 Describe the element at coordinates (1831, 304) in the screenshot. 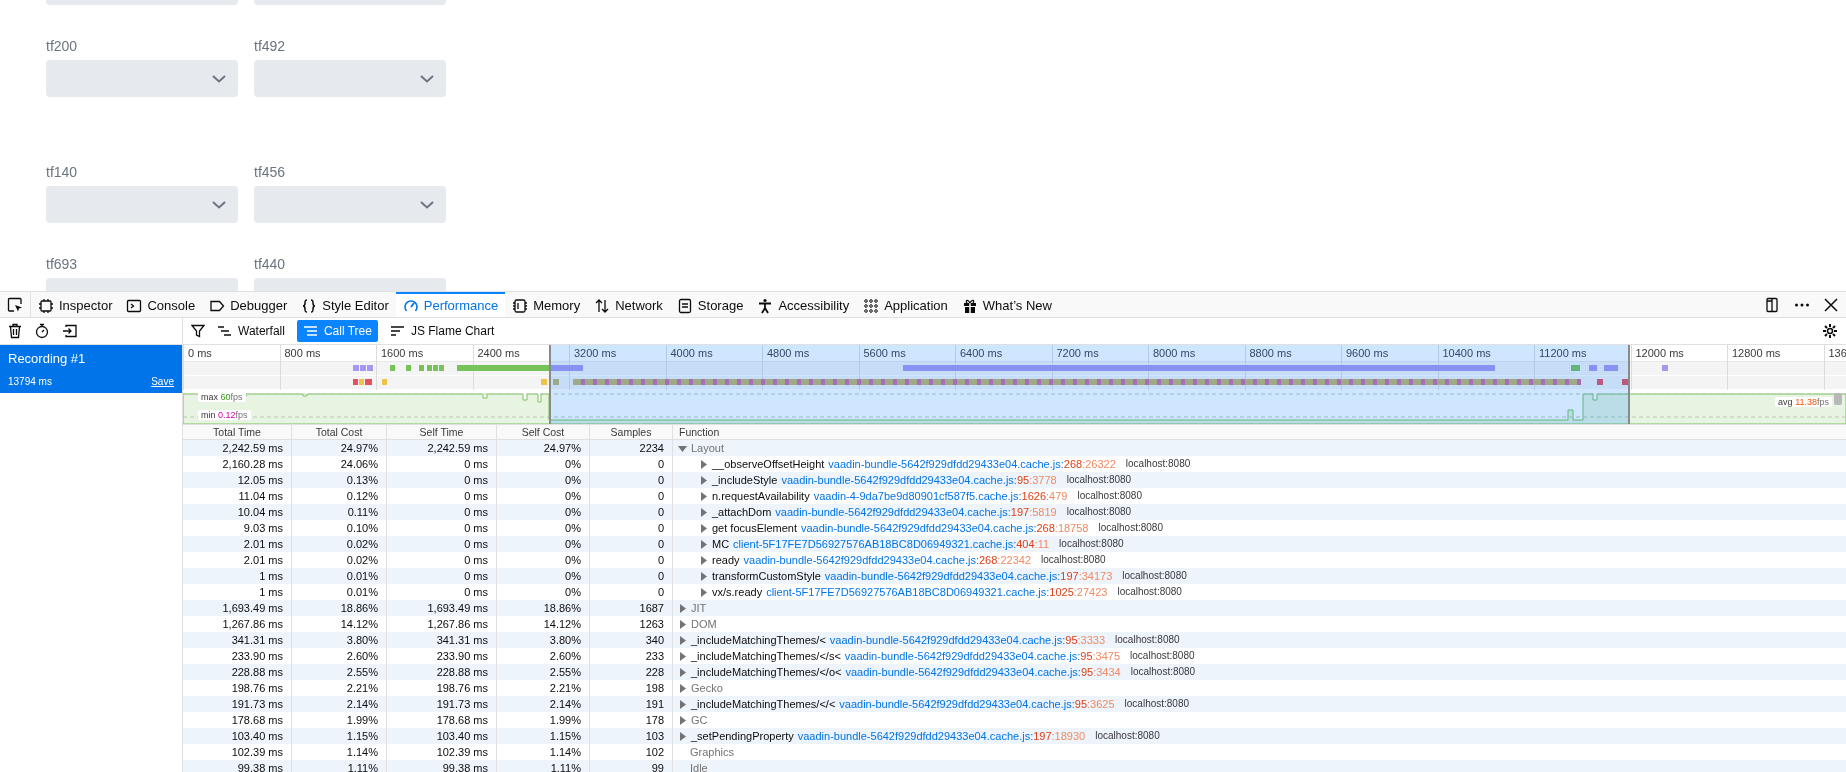

I see `close-icon` at that location.